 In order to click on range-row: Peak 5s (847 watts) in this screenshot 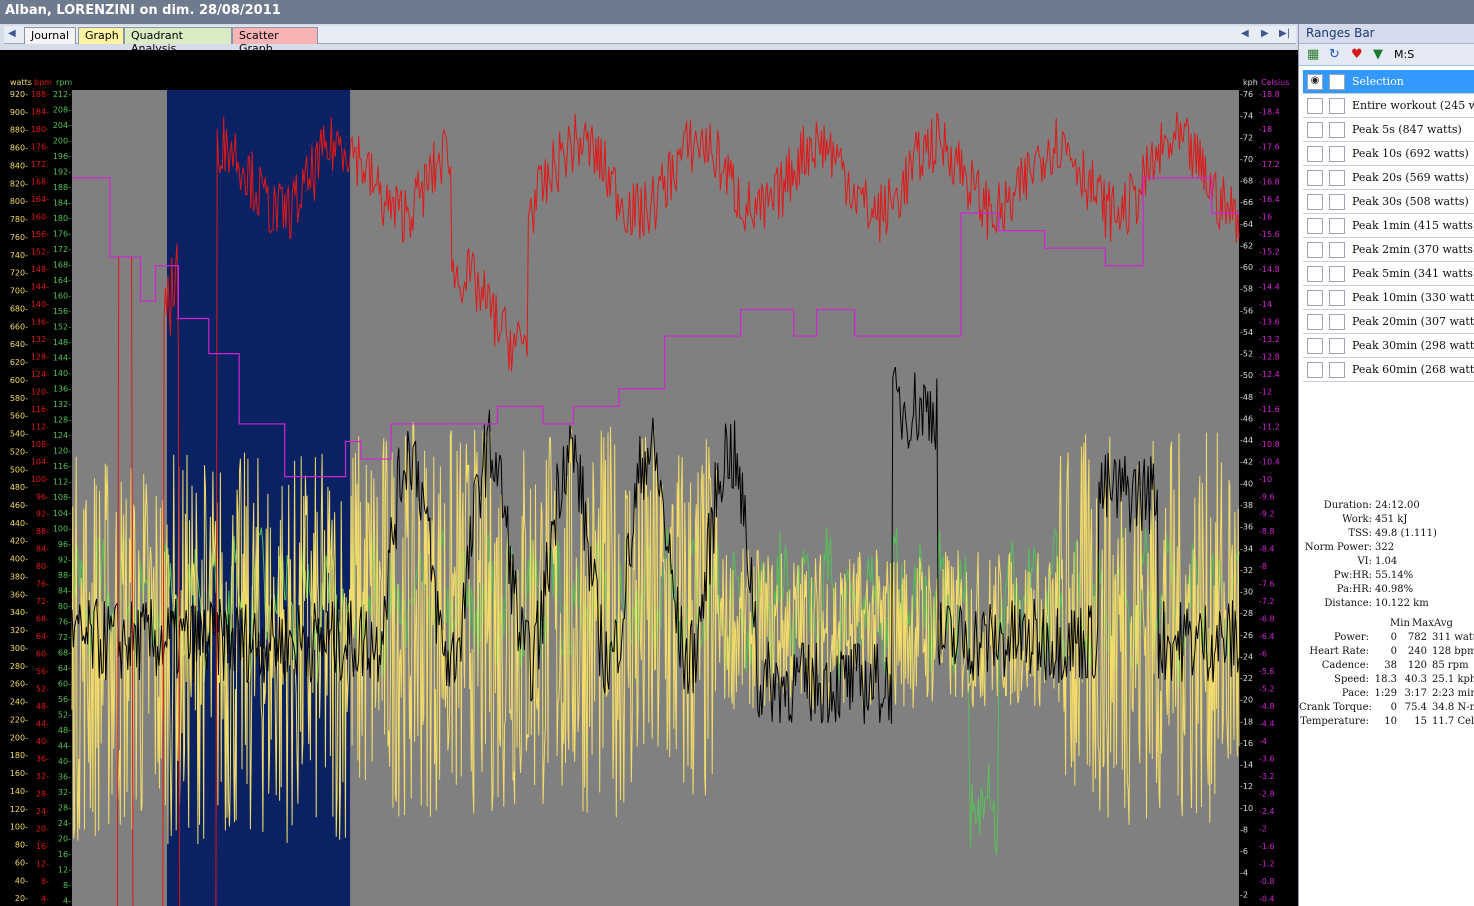, I will do `click(1388, 130)`.